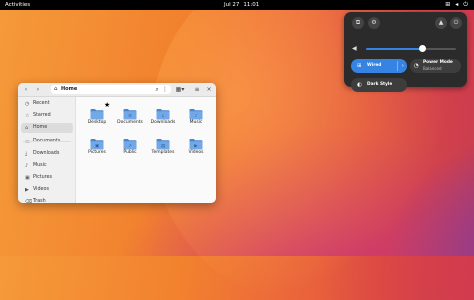  I want to click on folder-picture-icon: ▣, so click(97, 142).